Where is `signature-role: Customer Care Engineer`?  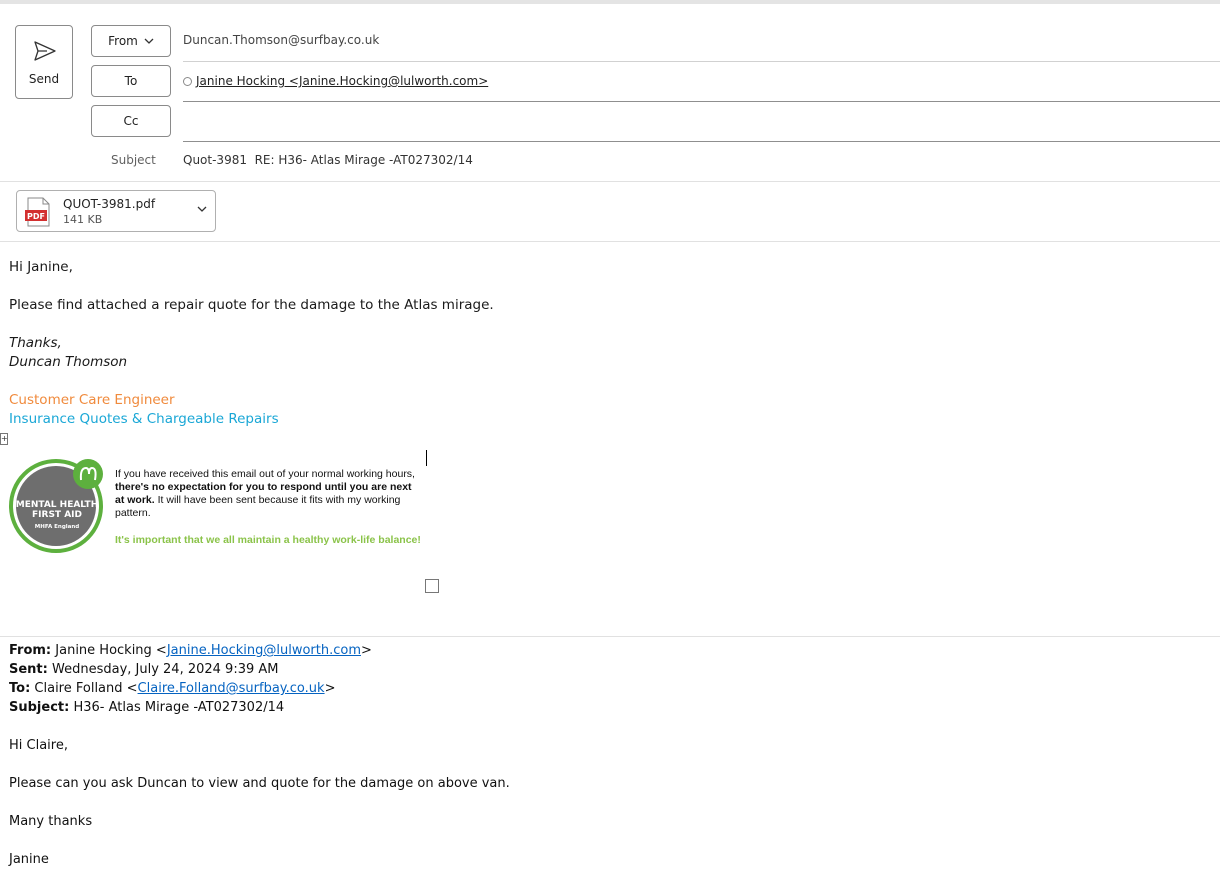 signature-role: Customer Care Engineer is located at coordinates (92, 400).